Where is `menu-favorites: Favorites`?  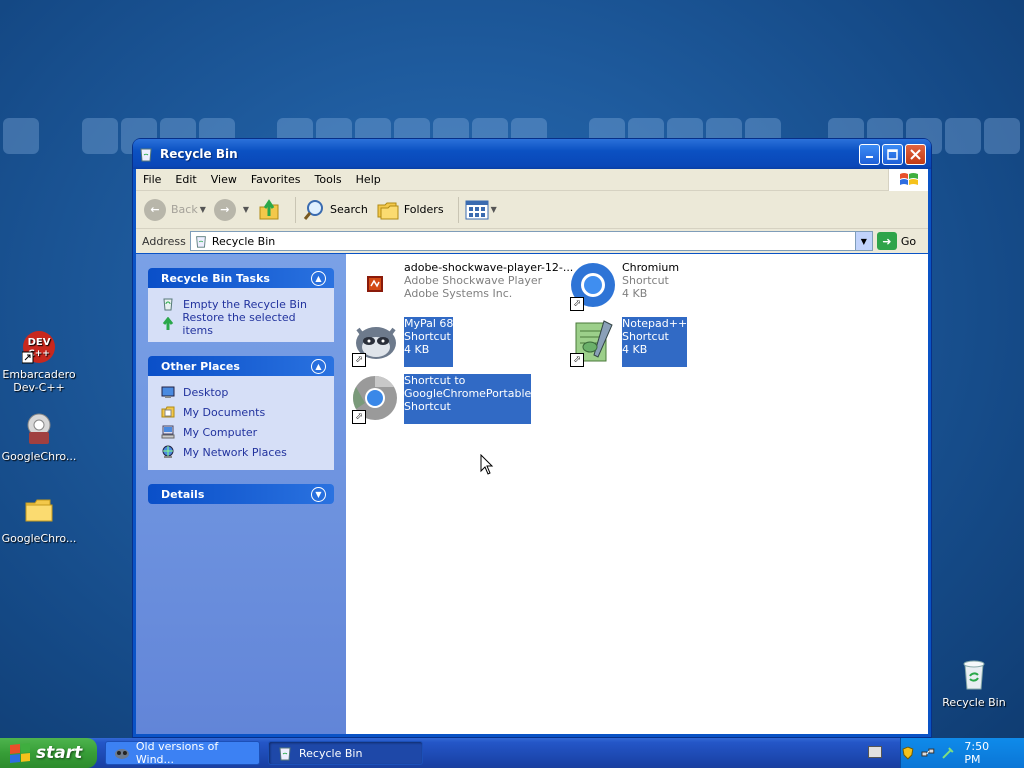
menu-favorites: Favorites is located at coordinates (276, 179).